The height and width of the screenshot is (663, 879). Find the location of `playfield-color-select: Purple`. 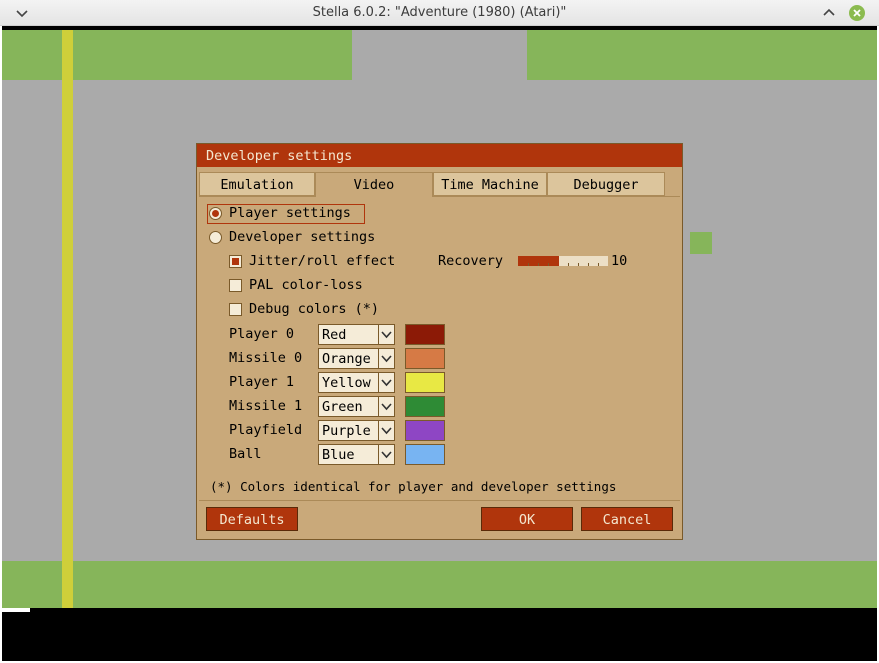

playfield-color-select: Purple is located at coordinates (356, 430).